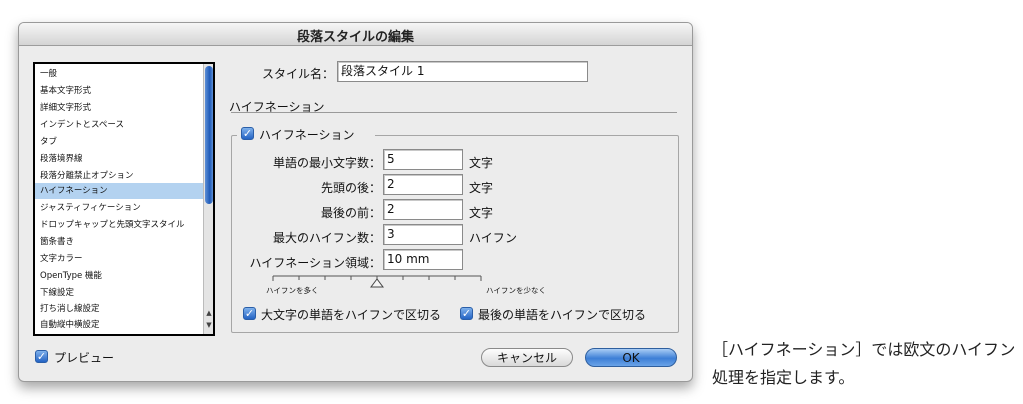 Image resolution: width=1023 pixels, height=404 pixels. Describe the element at coordinates (120, 142) in the screenshot. I see `list-item: タブ` at that location.